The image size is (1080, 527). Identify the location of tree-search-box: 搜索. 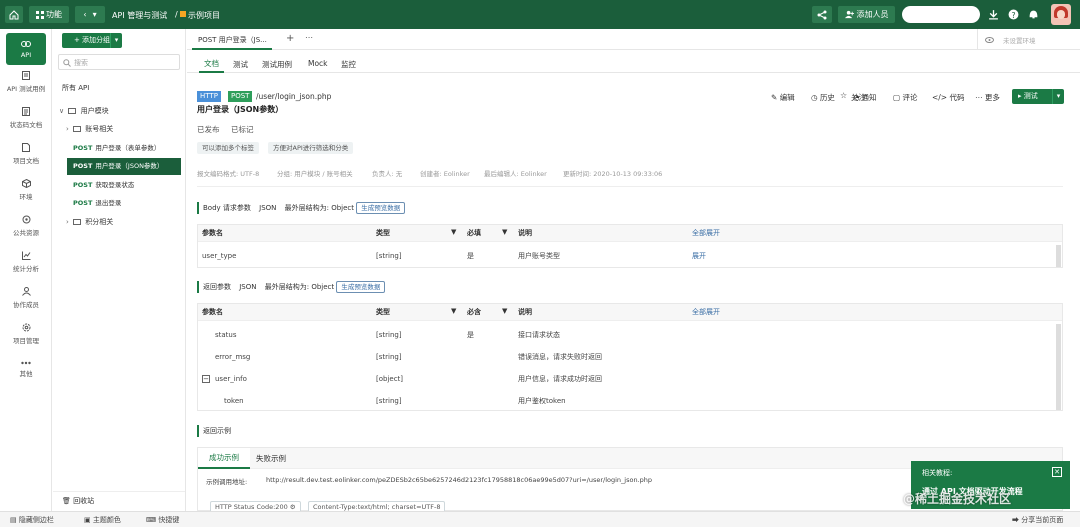
(119, 62).